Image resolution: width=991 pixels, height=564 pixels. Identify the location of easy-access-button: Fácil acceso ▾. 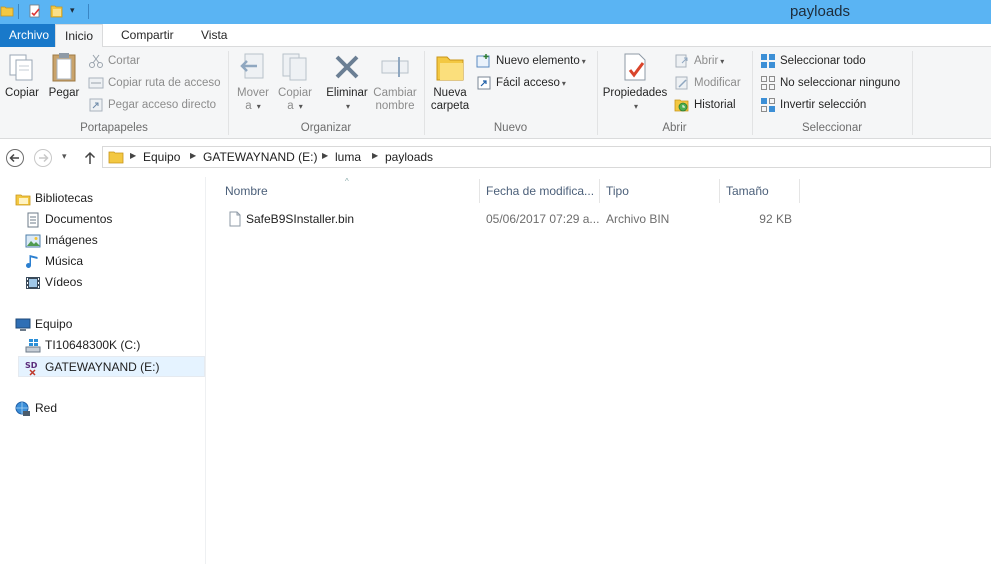
(521, 83).